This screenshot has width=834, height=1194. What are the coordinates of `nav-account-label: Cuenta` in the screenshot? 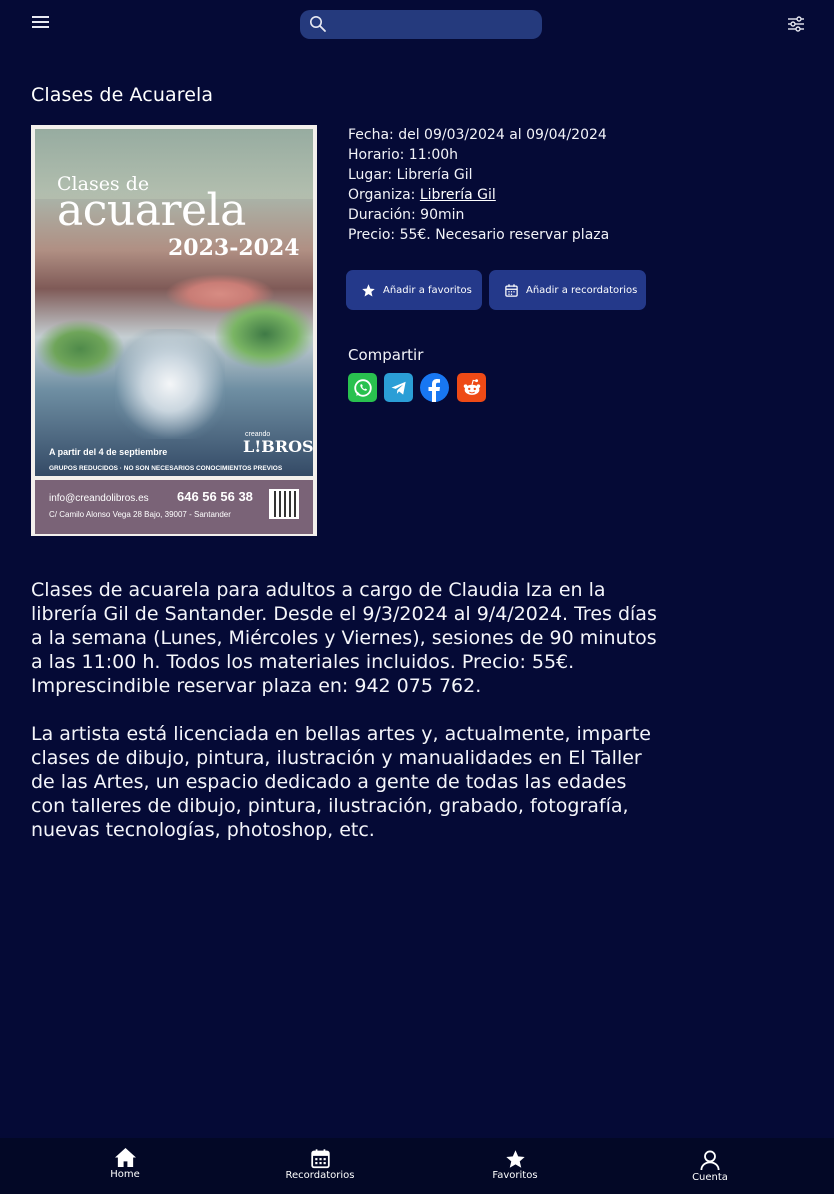 It's located at (710, 1177).